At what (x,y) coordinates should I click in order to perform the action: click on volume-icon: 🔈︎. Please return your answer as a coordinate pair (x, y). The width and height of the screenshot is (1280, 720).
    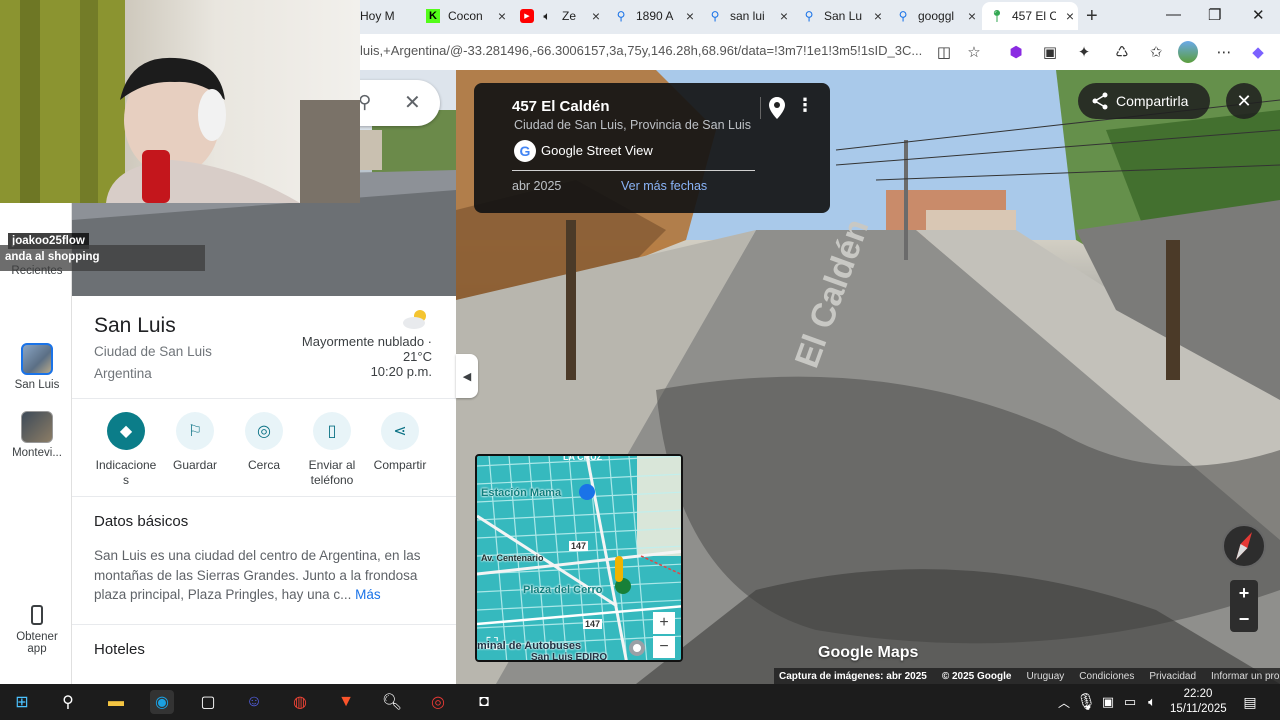
    Looking at the image, I should click on (1152, 702).